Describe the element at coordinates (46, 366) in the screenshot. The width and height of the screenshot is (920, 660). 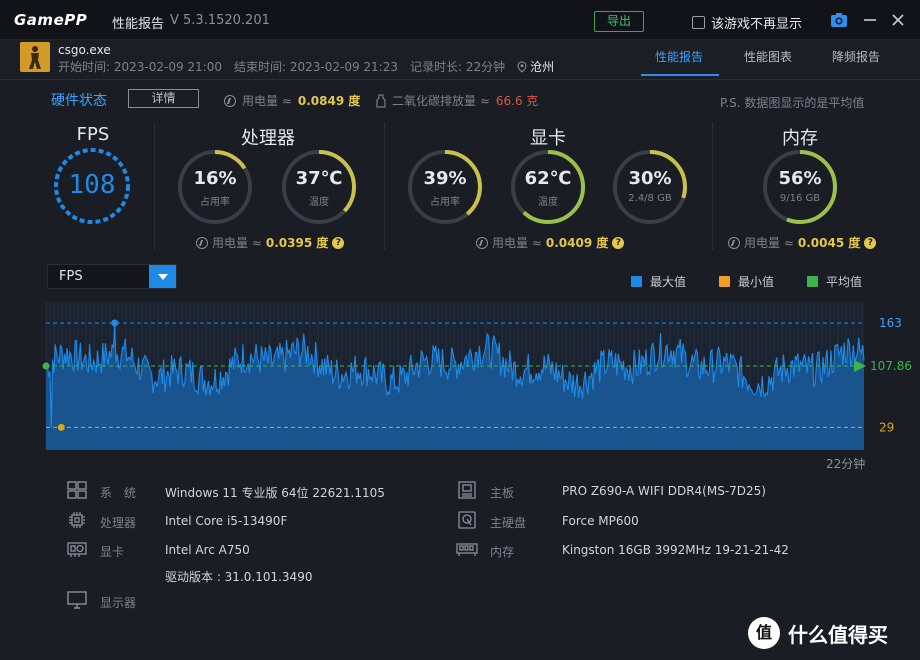
I see `avg-point` at that location.